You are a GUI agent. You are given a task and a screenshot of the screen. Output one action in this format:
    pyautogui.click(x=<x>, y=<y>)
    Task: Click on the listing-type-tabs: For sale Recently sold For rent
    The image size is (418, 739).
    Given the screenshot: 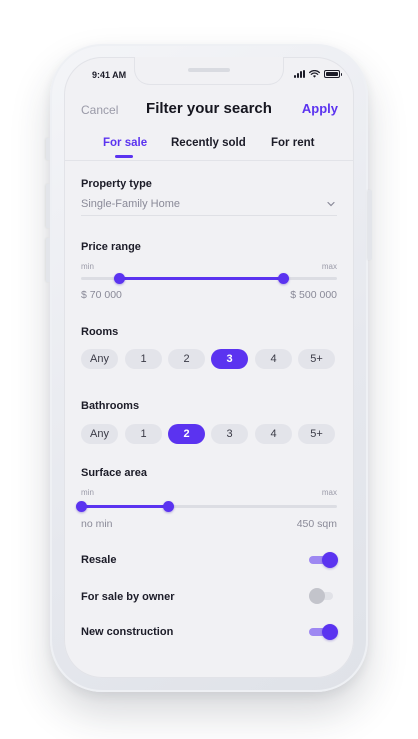 What is the action you would take?
    pyautogui.click(x=209, y=146)
    